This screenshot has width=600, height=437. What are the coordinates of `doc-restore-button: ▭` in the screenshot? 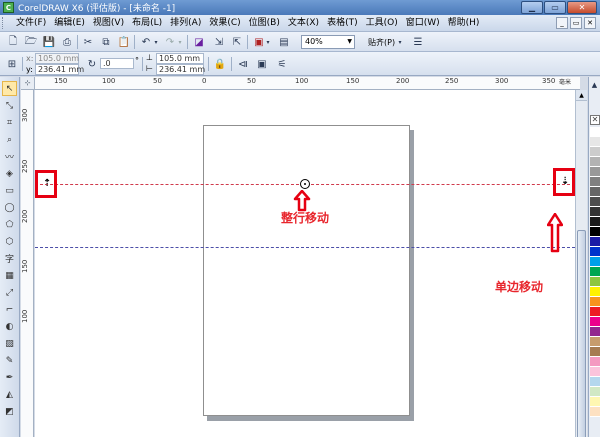 It's located at (576, 23).